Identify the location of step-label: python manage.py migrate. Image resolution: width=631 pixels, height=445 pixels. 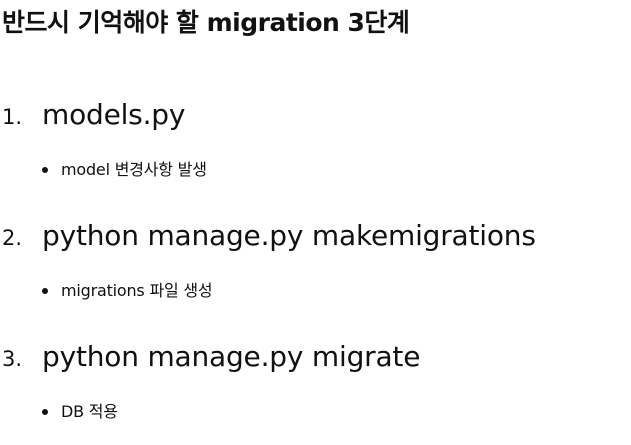
(231, 356).